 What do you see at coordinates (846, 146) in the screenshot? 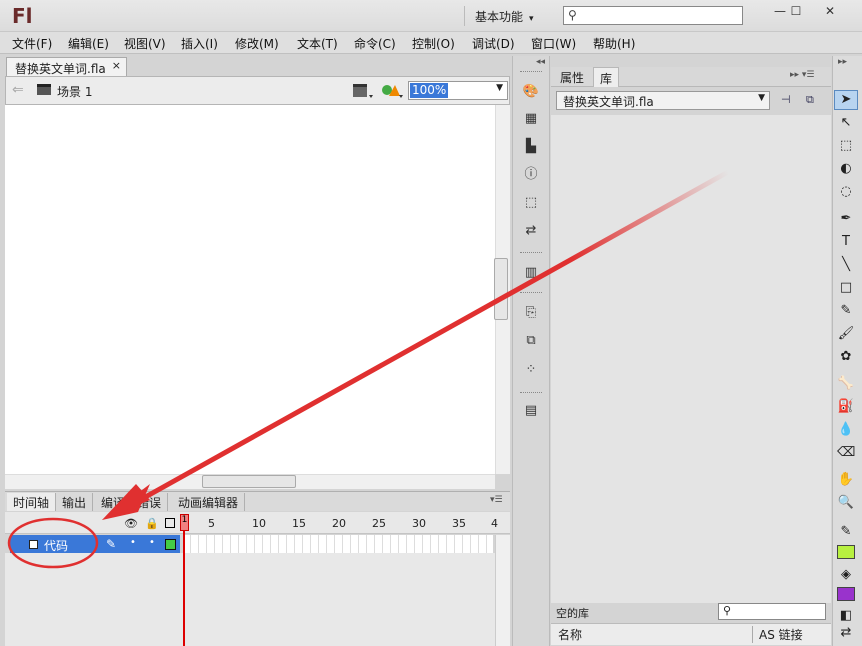
I see `free-transform-tool-icon: ⬚` at bounding box center [846, 146].